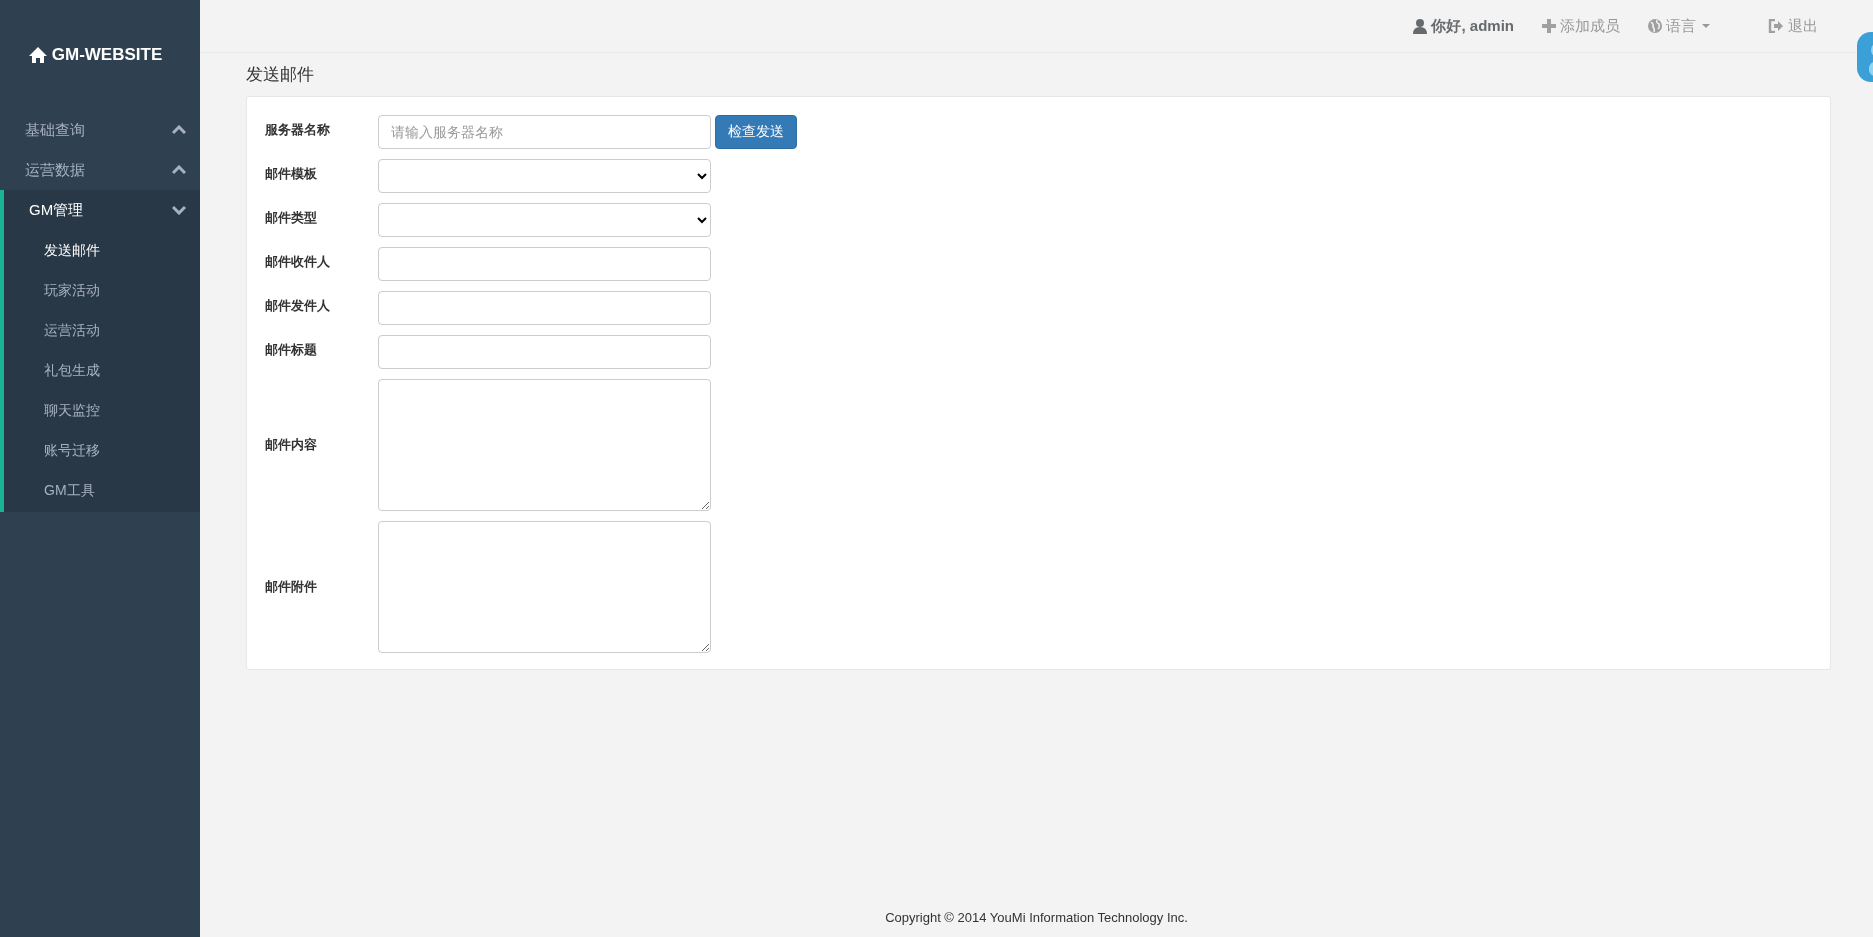  Describe the element at coordinates (756, 132) in the screenshot. I see `check-send-button: 检查发送` at that location.